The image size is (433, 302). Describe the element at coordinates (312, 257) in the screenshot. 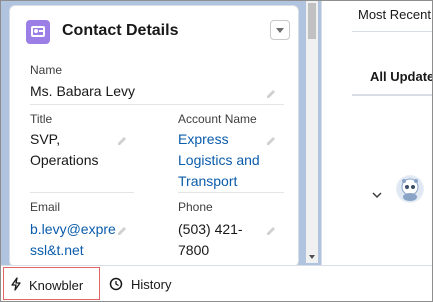

I see `scroll-down-arrow-icon` at that location.